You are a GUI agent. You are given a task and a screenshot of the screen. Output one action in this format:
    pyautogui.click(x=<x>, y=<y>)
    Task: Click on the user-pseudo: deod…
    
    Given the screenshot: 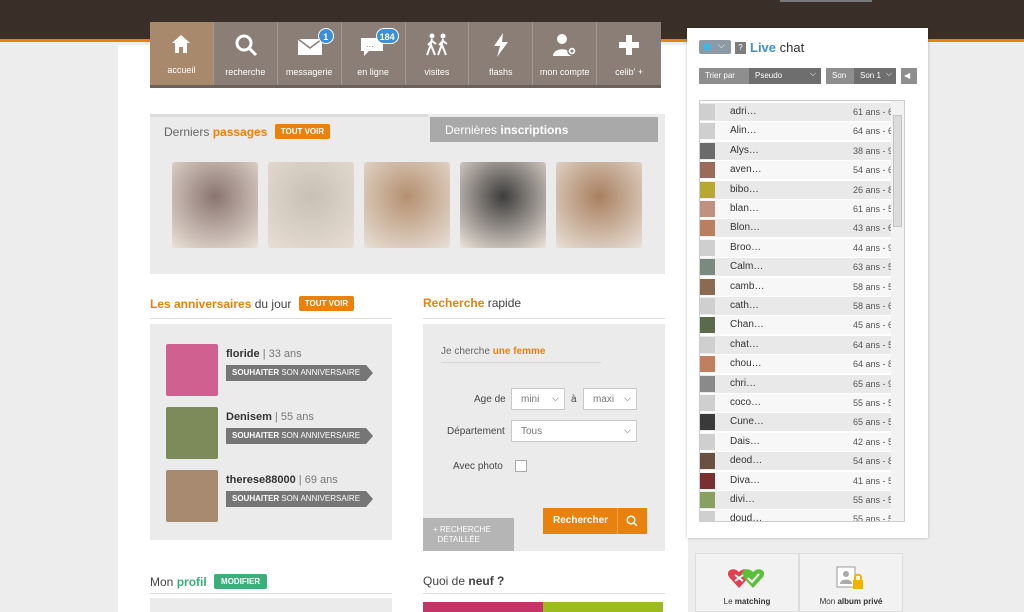 What is the action you would take?
    pyautogui.click(x=746, y=460)
    